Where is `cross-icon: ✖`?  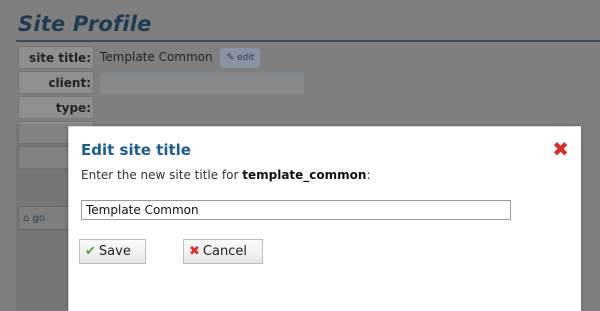
cross-icon: ✖ is located at coordinates (194, 251).